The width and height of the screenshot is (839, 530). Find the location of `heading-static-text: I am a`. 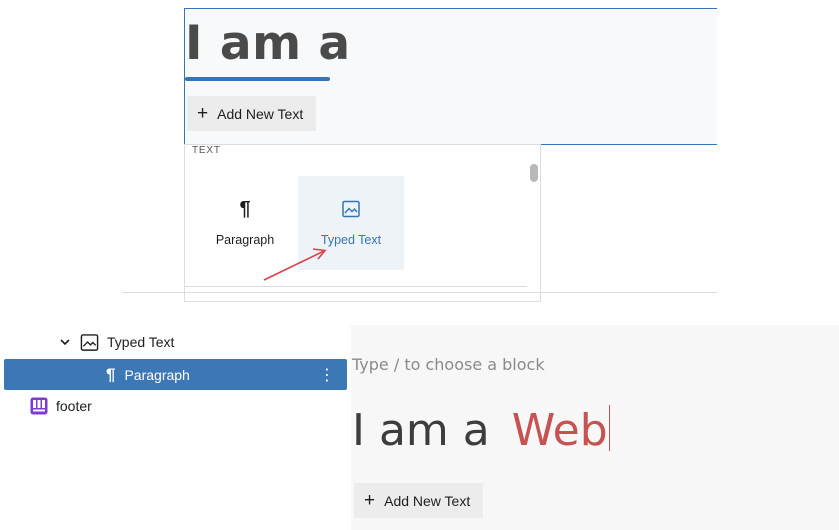

heading-static-text: I am a is located at coordinates (421, 430).